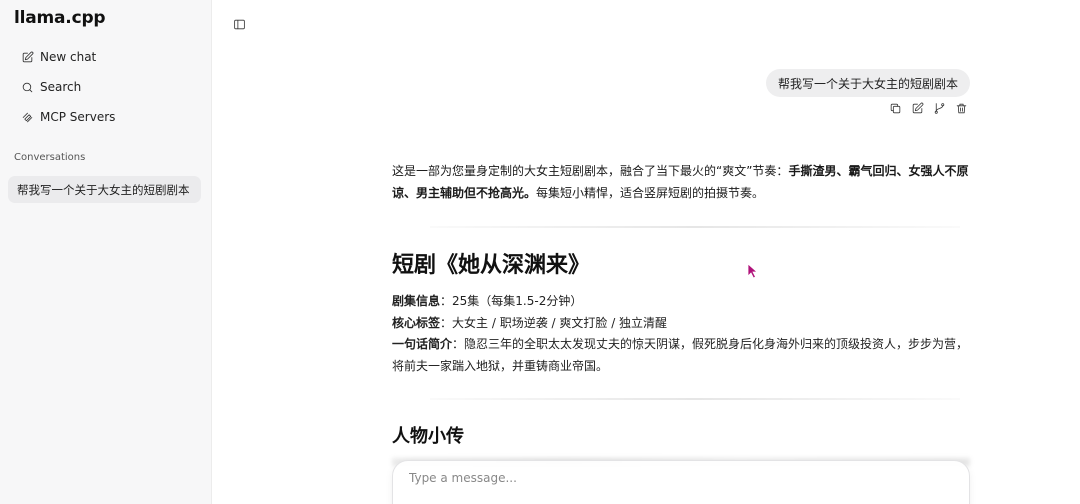  Describe the element at coordinates (681, 324) in the screenshot. I see `meta-row: 核心标签：大女主 / 职场逆袭 / 爽文打脸 / 独立清醒` at that location.